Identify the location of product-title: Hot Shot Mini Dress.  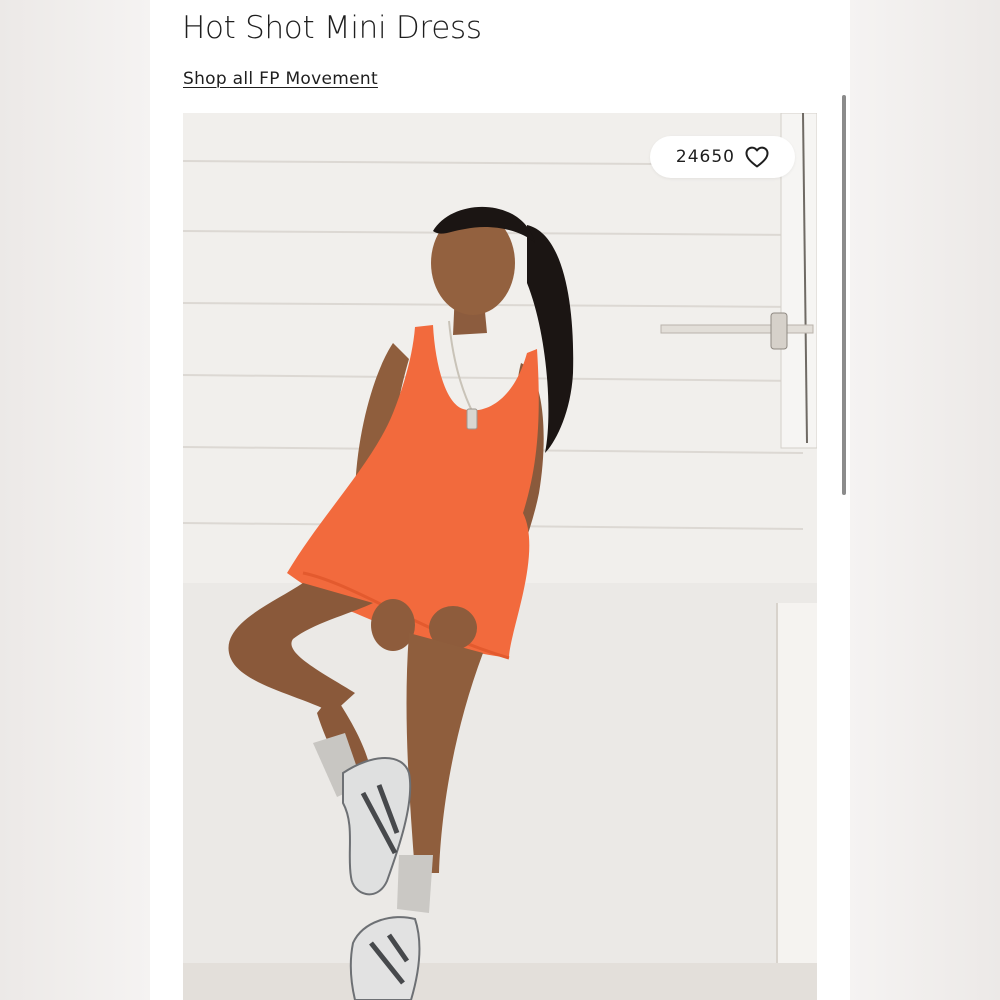
(332, 28).